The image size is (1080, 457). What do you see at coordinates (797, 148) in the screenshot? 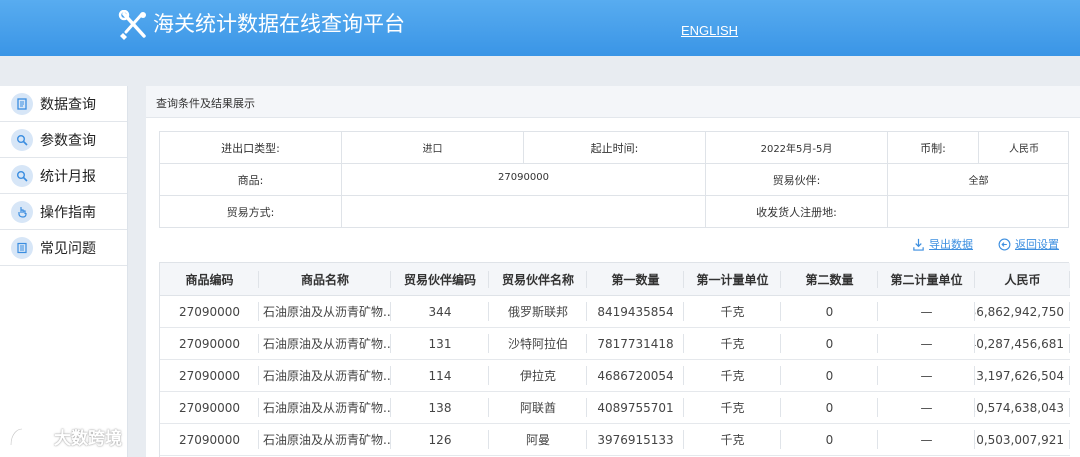
I see `period-value: 2022年5月-5月` at bounding box center [797, 148].